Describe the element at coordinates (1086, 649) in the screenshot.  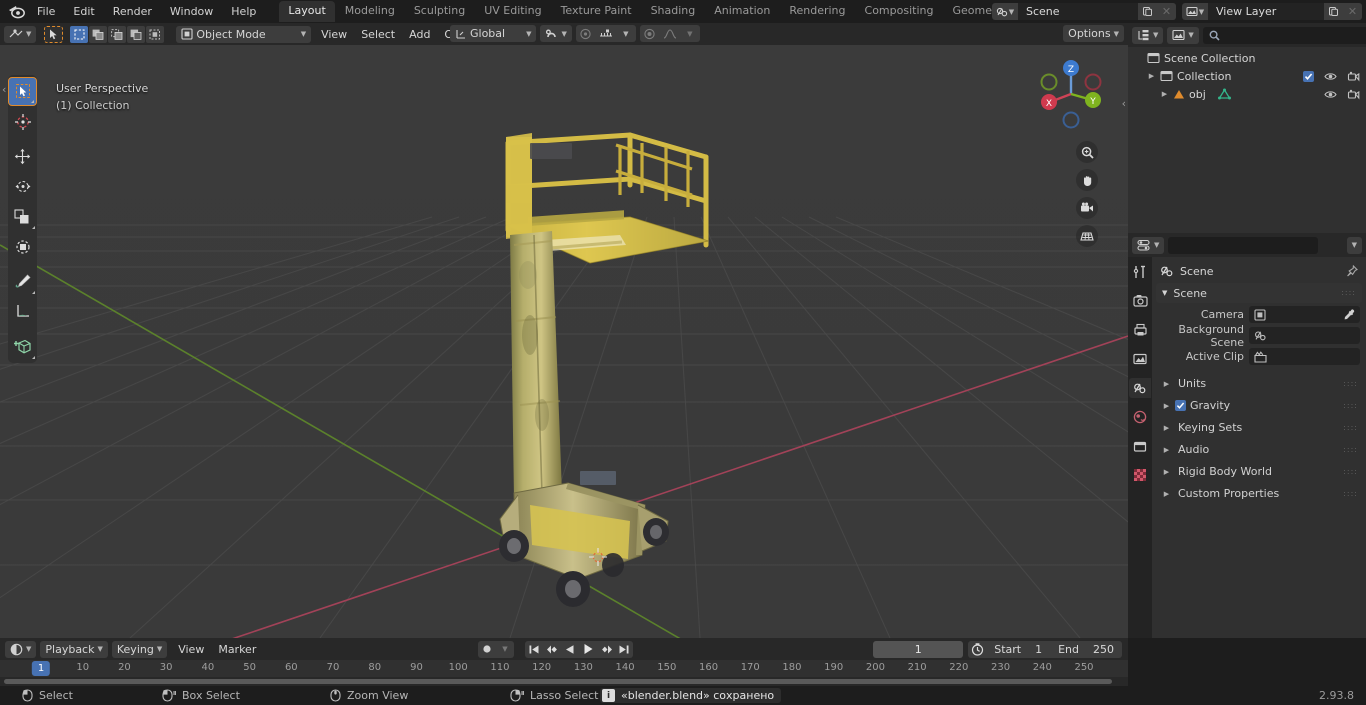
I see `end-frame-field: End 250` at that location.